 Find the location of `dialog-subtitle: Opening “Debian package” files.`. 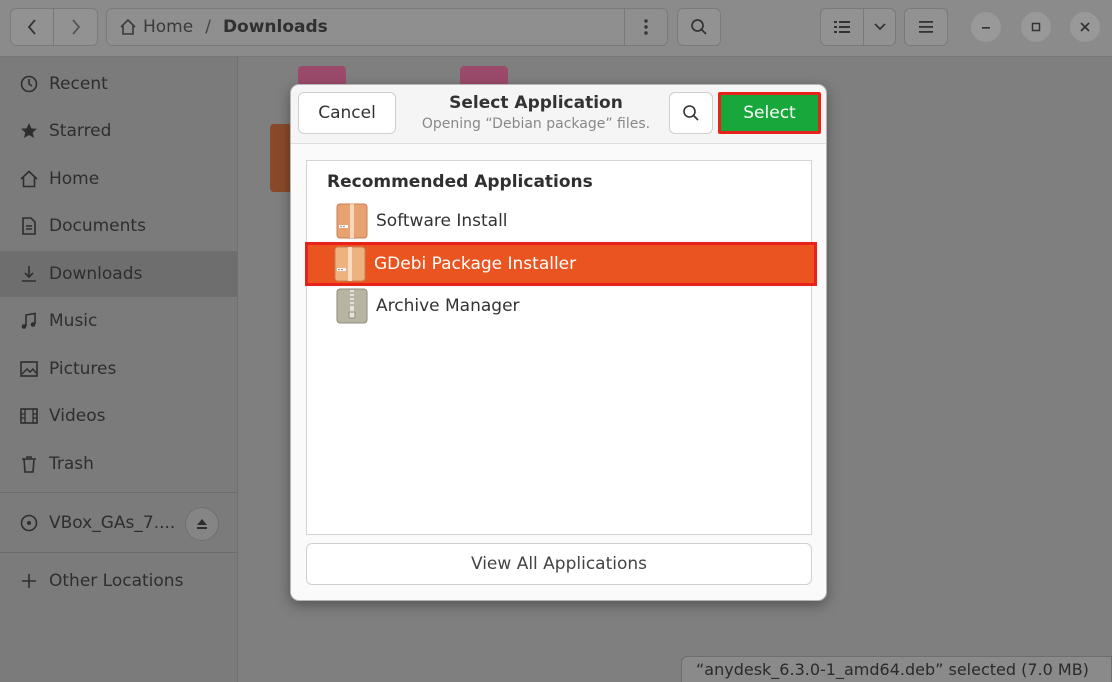

dialog-subtitle: Opening “Debian package” files. is located at coordinates (536, 124).